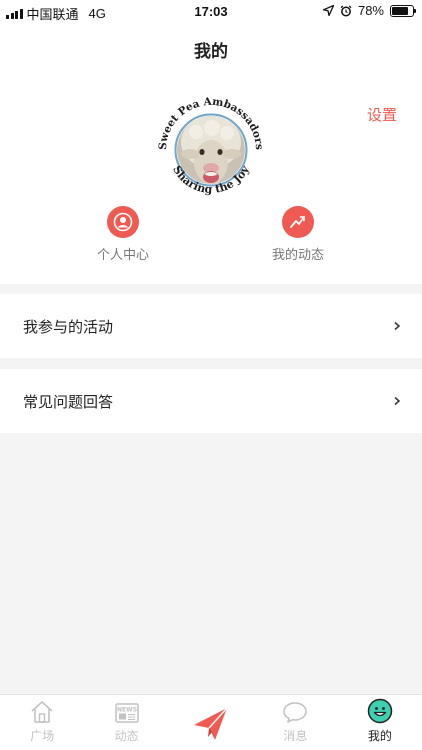 The image size is (422, 750). Describe the element at coordinates (211, 401) in the screenshot. I see `menu-item-faq: 常见问题回答` at that location.